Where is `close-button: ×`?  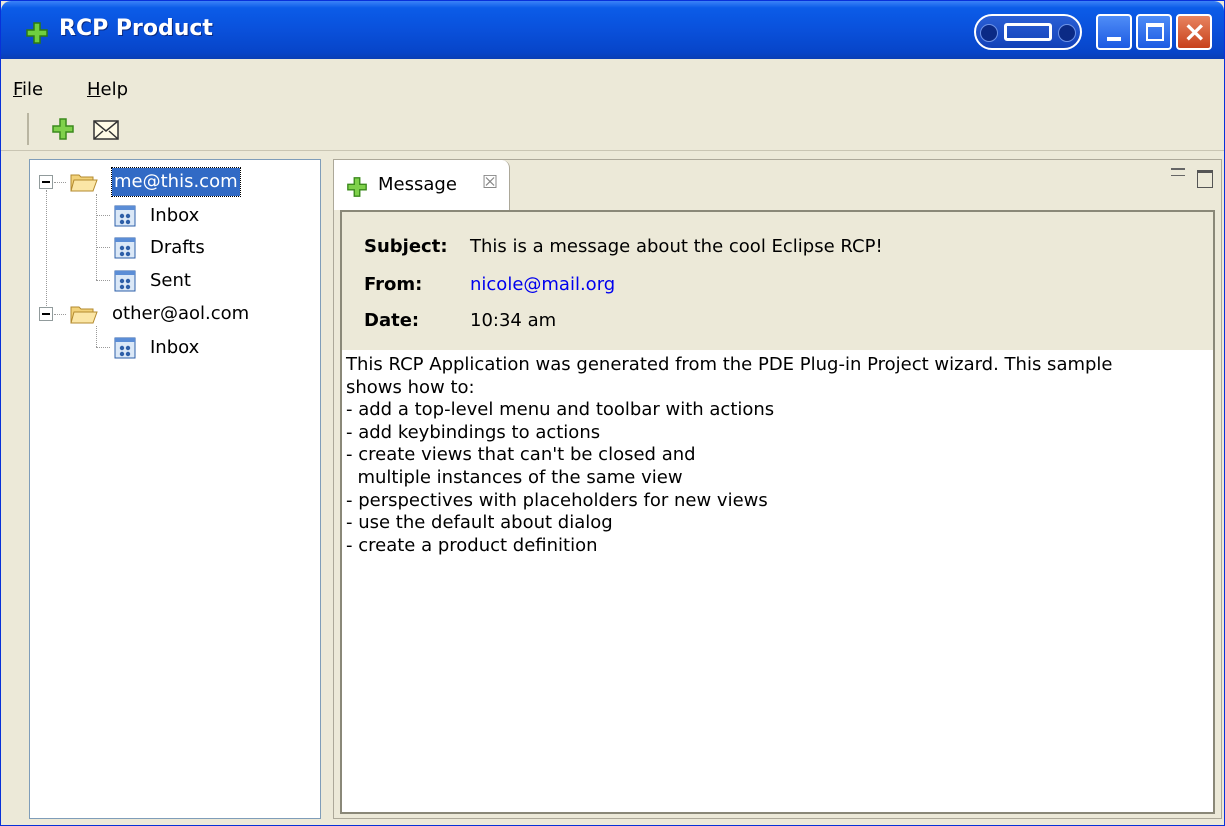
close-button: × is located at coordinates (1194, 32).